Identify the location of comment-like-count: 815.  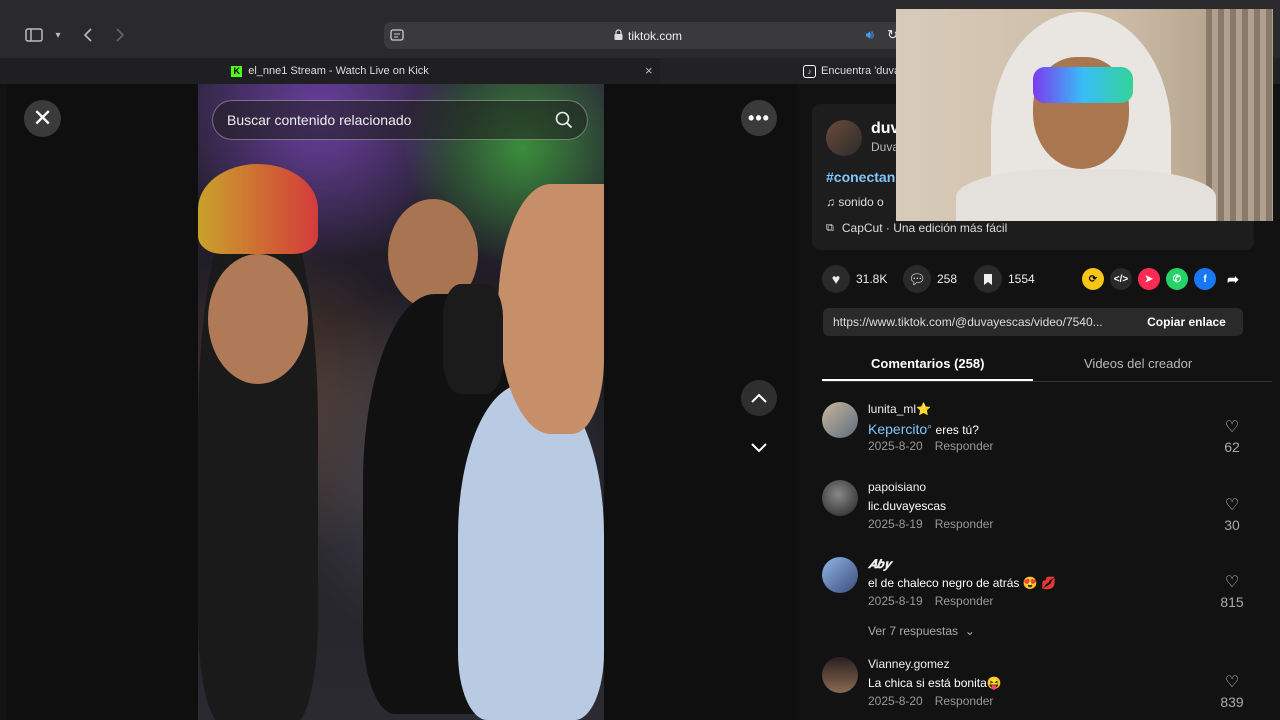
(1232, 602).